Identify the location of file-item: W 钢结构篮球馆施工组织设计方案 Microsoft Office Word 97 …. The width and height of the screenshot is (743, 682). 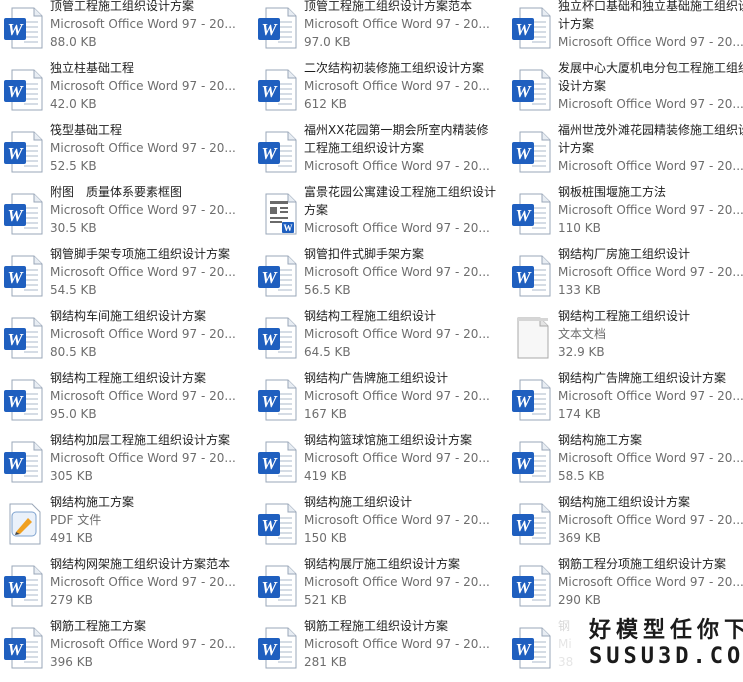
(378, 463).